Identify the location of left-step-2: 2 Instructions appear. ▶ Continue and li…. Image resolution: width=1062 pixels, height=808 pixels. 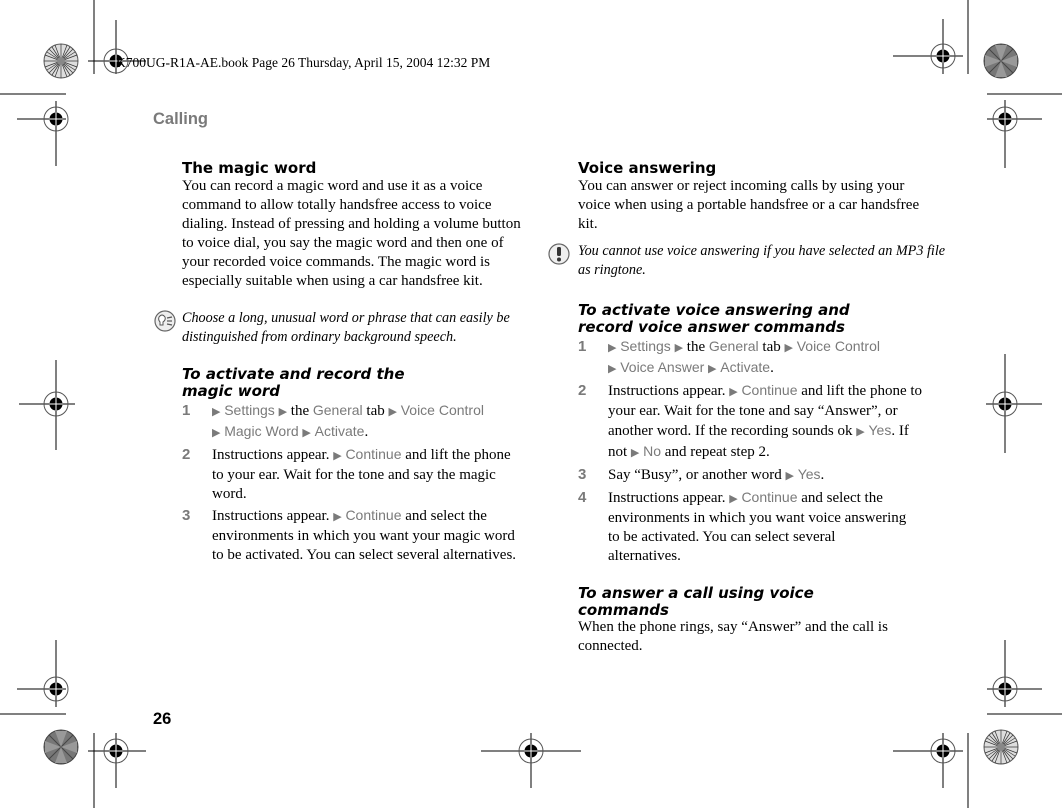
(346, 474).